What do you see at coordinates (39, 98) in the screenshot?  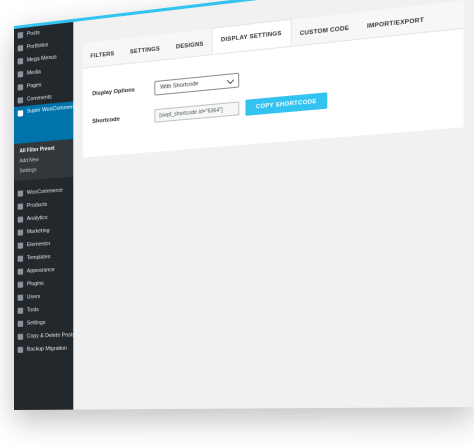 I see `sidebar-item-label: Comments` at bounding box center [39, 98].